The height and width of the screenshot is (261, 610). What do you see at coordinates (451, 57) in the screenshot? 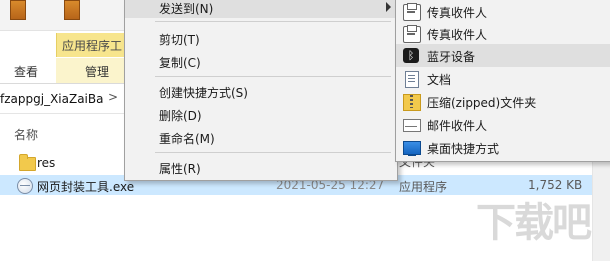
I see `submenu-item-label: 蓝牙设备` at bounding box center [451, 57].